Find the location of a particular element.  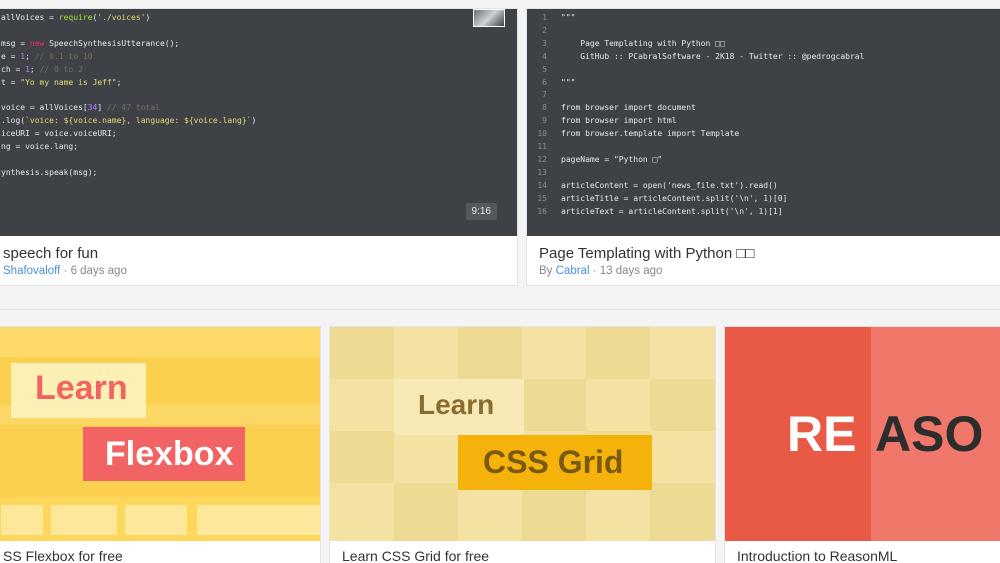

code-line: msg = new SpeechSynthesisUtterance(); is located at coordinates (90, 43).